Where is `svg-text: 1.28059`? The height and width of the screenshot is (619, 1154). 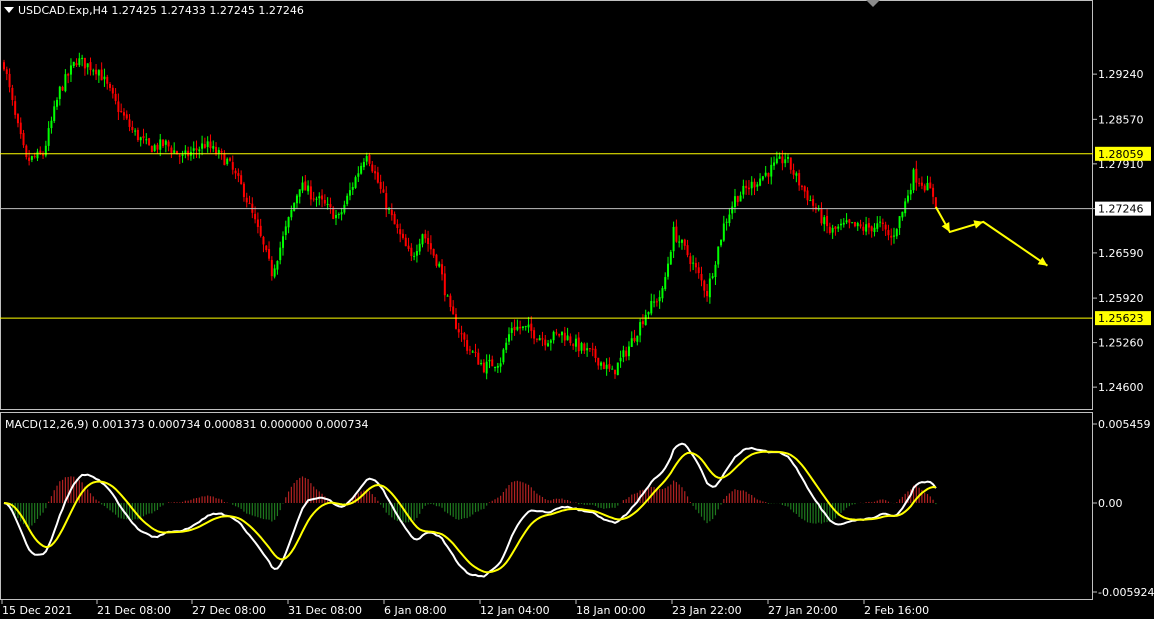
svg-text: 1.28059 is located at coordinates (1121, 154).